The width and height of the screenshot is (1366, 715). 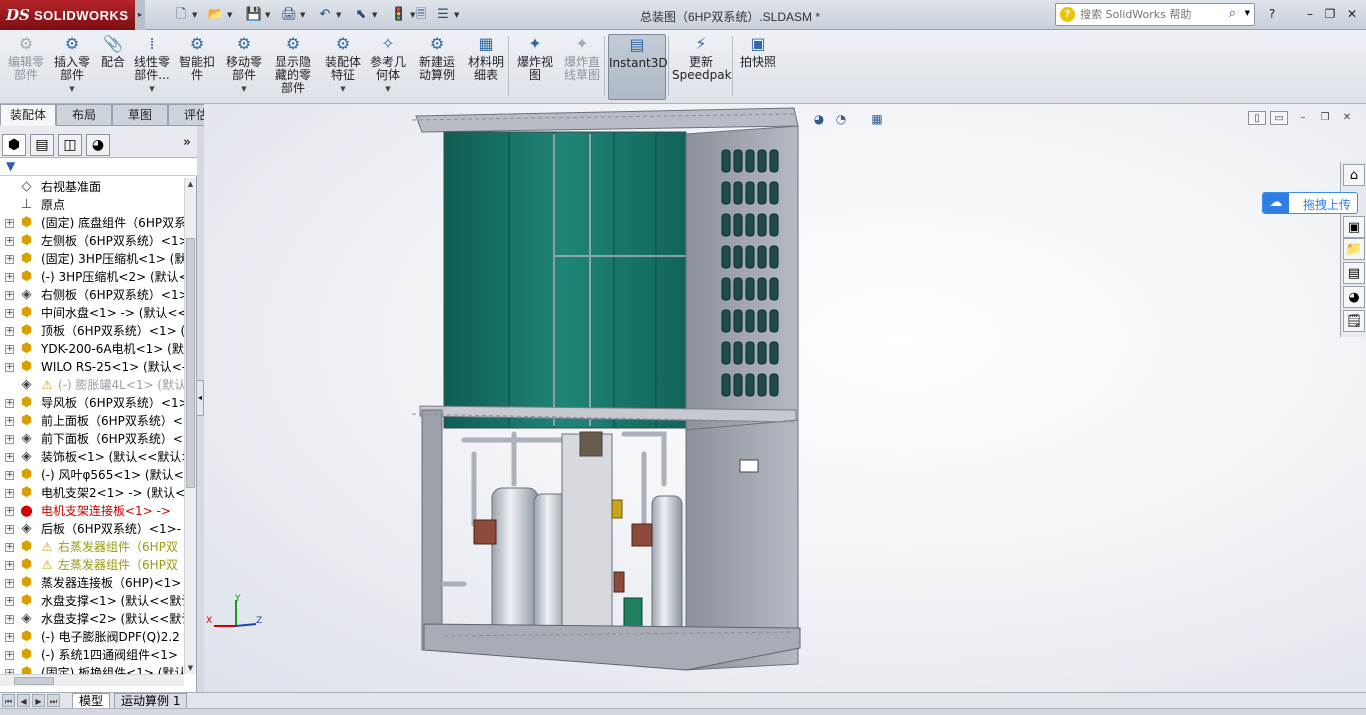 I want to click on tab-command-2: 草图, so click(x=140, y=115).